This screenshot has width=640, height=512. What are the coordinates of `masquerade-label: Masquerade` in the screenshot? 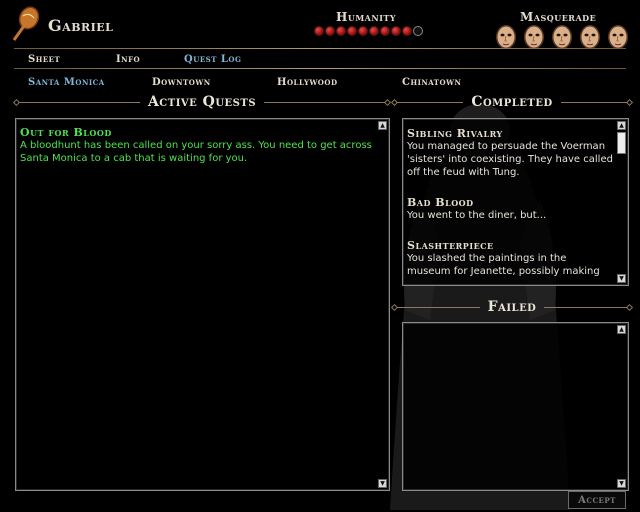 It's located at (558, 17).